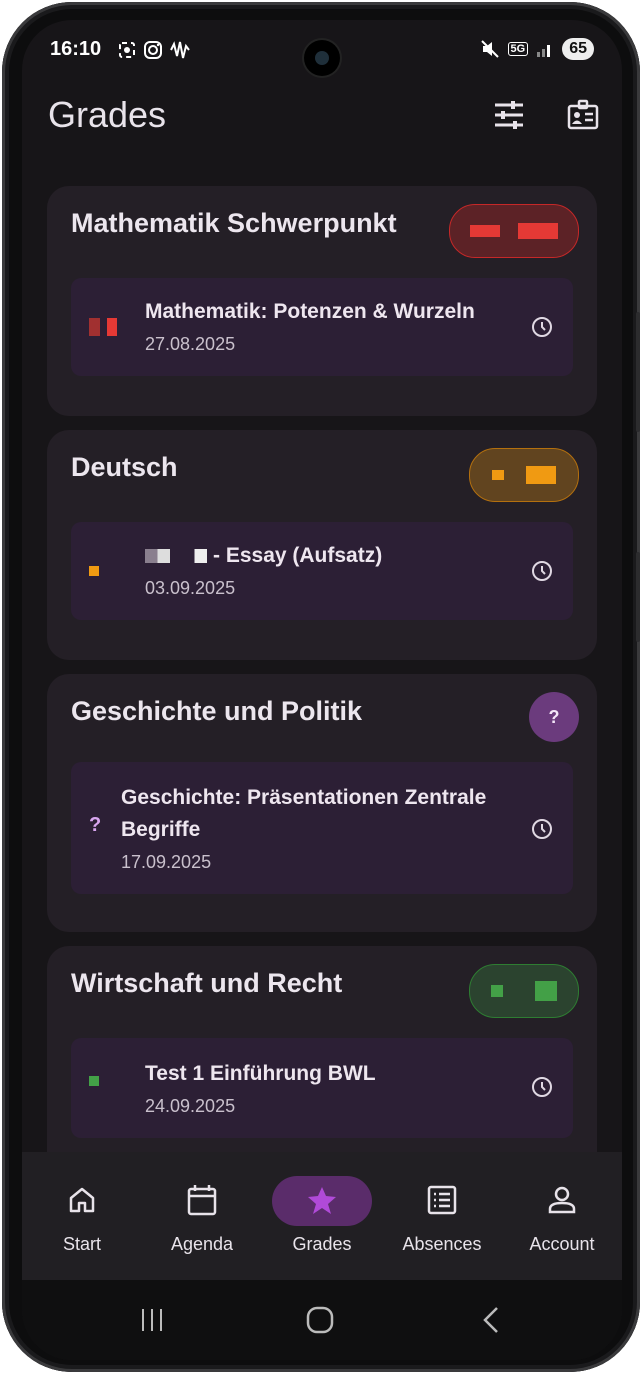 This screenshot has height=1375, width=644. What do you see at coordinates (190, 588) in the screenshot?
I see `exam-date: 03.09.2025` at bounding box center [190, 588].